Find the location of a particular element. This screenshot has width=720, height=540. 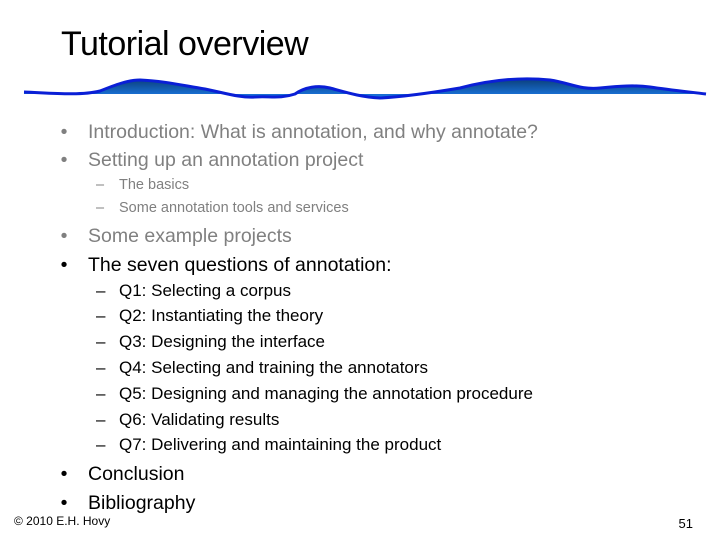

outline-item-label: Conclusion is located at coordinates (136, 474).